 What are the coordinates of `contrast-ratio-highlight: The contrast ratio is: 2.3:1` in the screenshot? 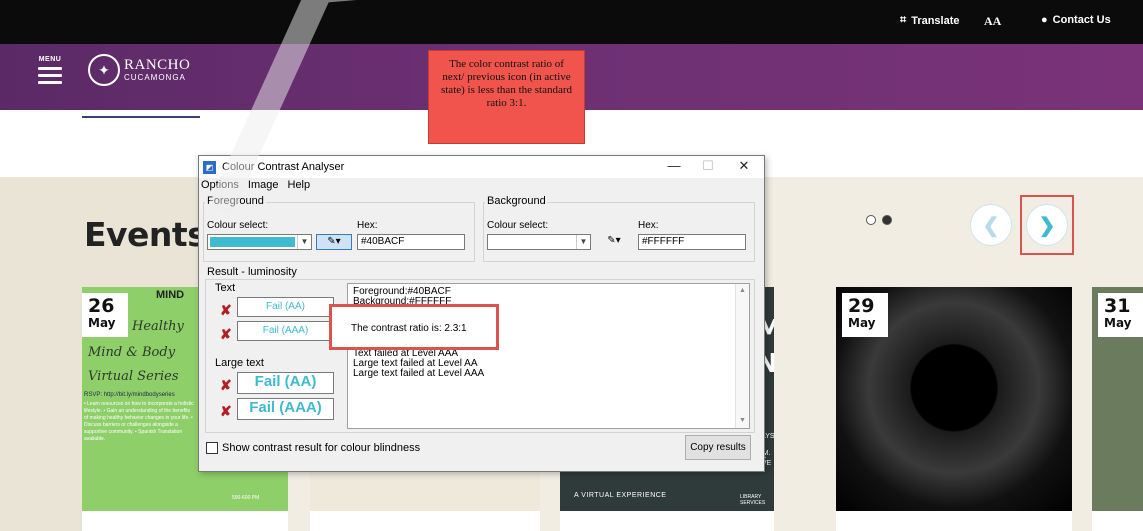 It's located at (414, 327).